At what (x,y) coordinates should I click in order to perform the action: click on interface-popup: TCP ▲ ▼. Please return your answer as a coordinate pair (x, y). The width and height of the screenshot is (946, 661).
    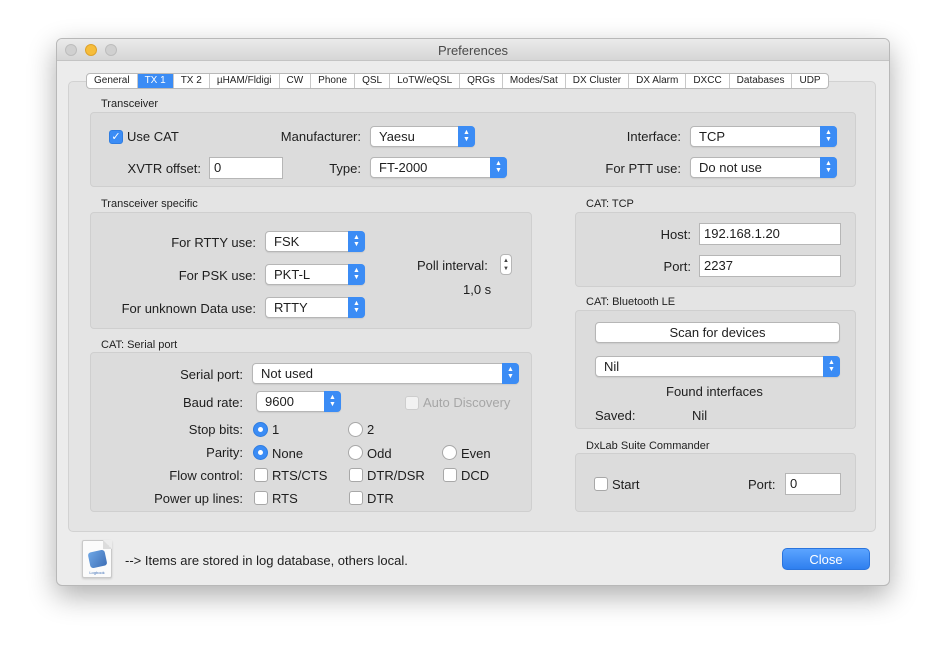
    Looking at the image, I should click on (763, 136).